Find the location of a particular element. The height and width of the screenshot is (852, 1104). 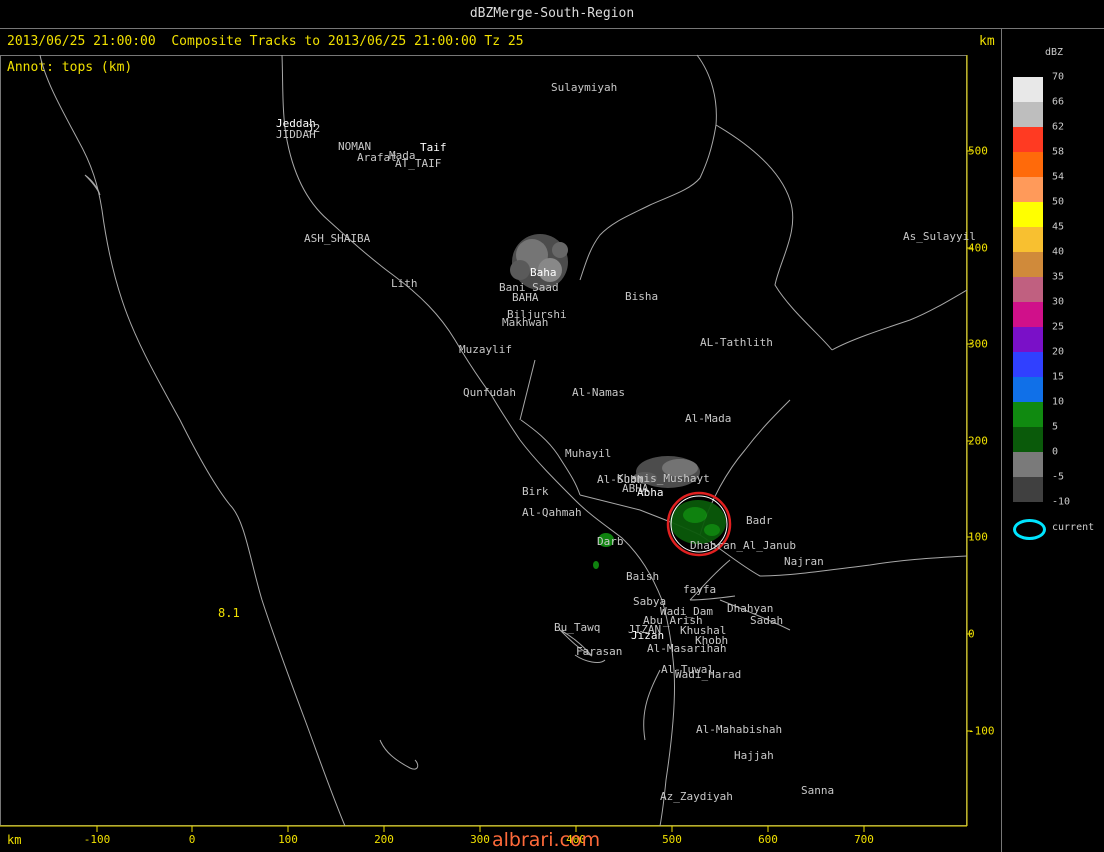

x-tick-label: 200 is located at coordinates (384, 839).